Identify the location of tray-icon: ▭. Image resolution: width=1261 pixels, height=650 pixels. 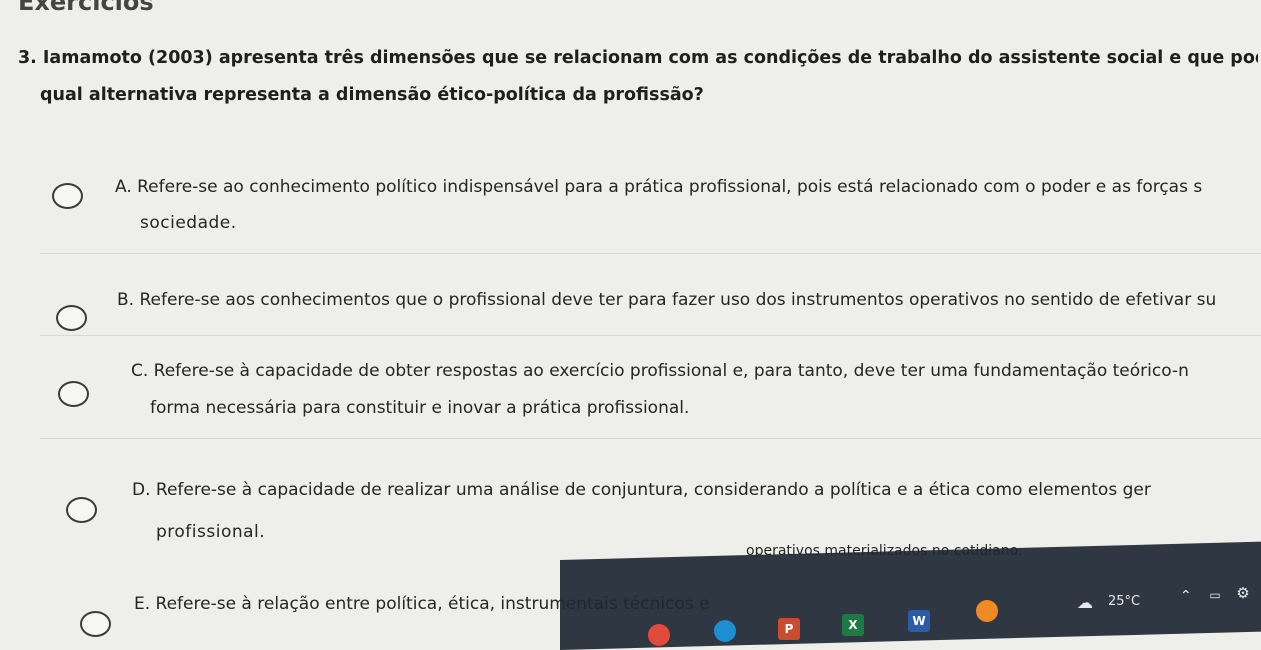
(1215, 595).